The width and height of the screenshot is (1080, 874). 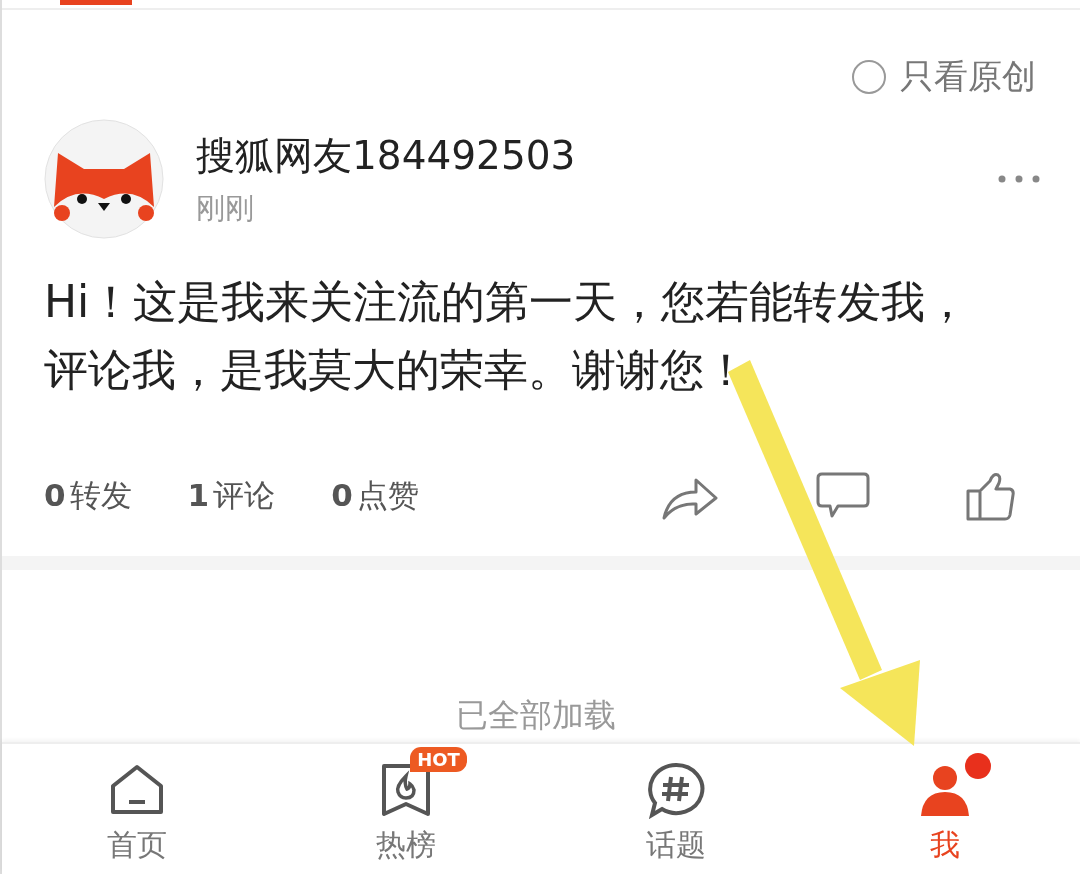 I want to click on nav-tab: 我, so click(x=945, y=809).